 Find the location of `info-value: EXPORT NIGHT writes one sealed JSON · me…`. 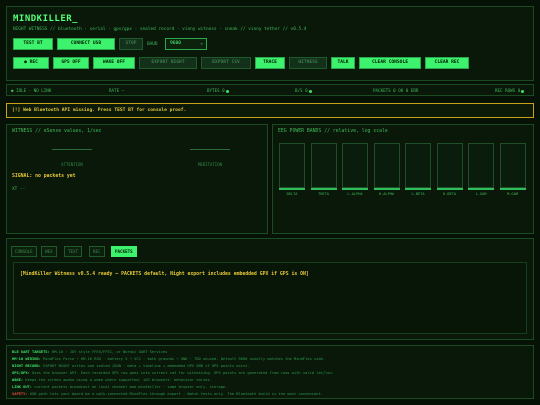

info-value: EXPORT NIGHT writes one sealed JSON · me… is located at coordinates (146, 366).